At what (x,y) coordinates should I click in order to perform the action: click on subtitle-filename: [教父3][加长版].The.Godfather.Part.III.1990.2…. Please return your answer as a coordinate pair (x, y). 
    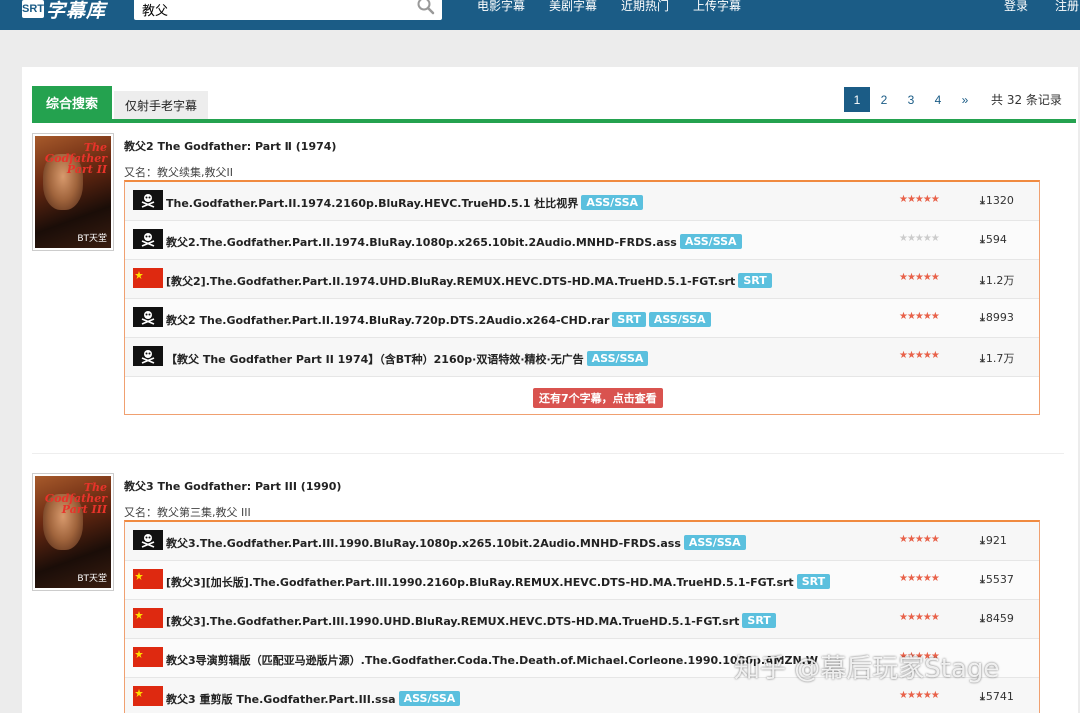
    Looking at the image, I should click on (498, 582).